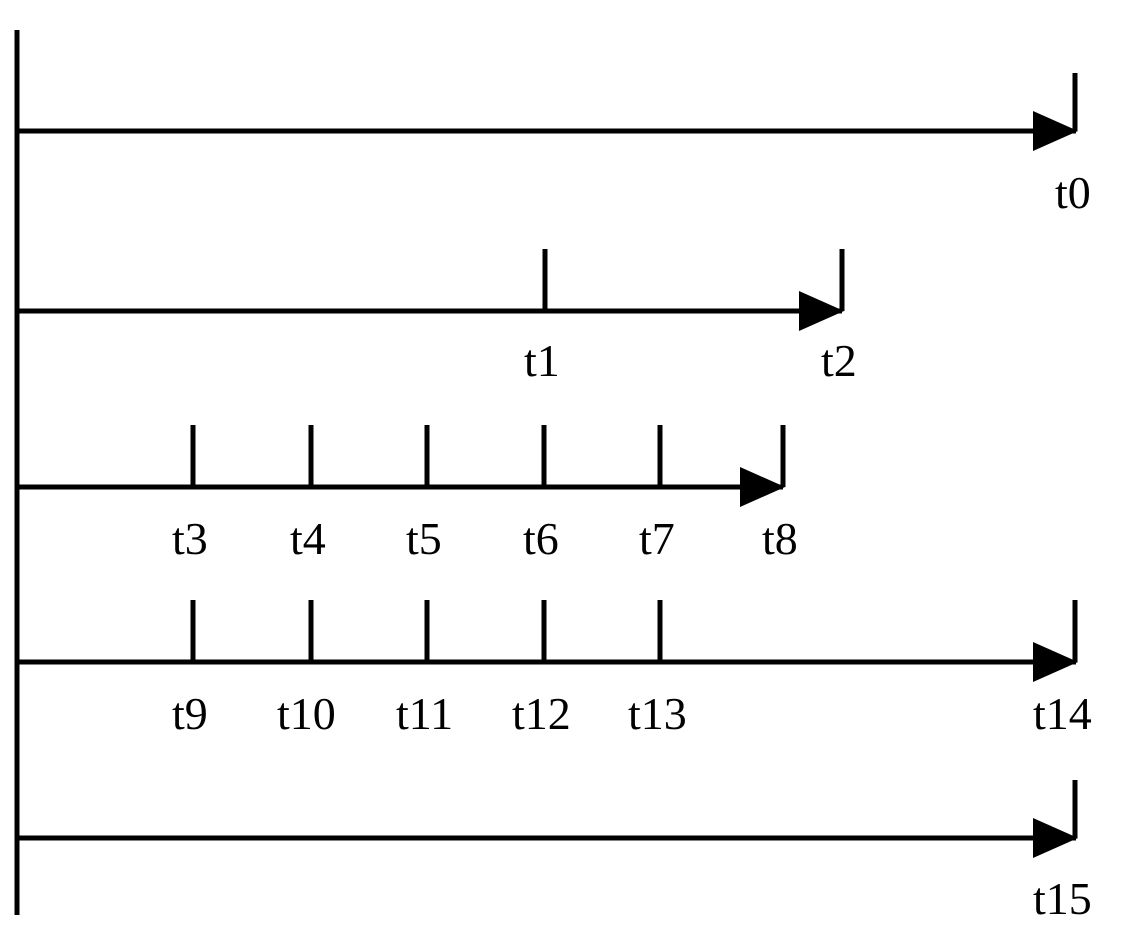 The width and height of the screenshot is (1126, 935). Describe the element at coordinates (542, 360) in the screenshot. I see `tick-label-t1: t1` at that location.